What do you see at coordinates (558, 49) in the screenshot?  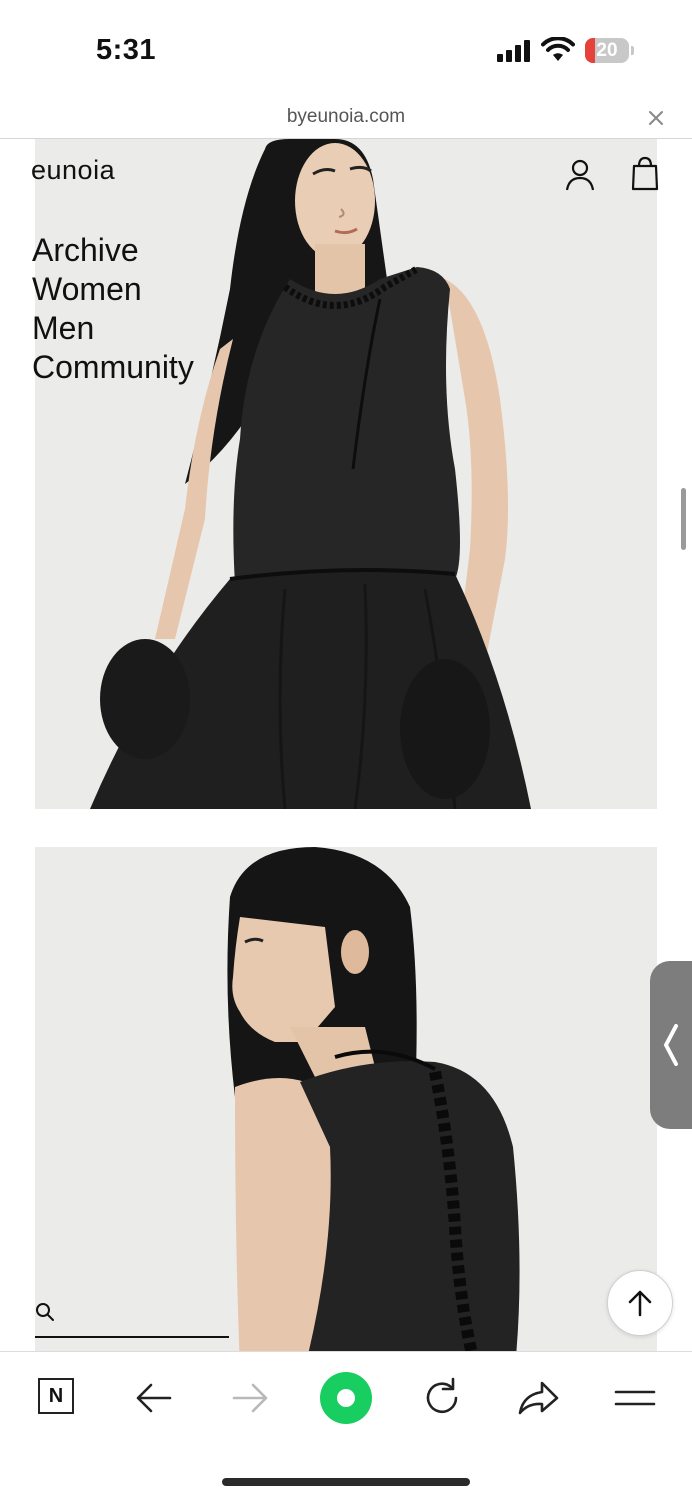 I see `wifi-icon` at bounding box center [558, 49].